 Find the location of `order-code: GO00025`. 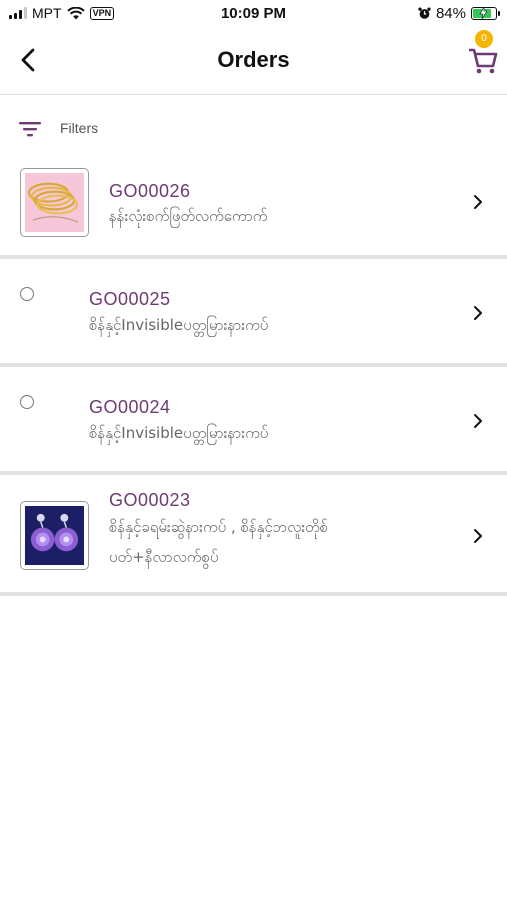

order-code: GO00025 is located at coordinates (130, 299).